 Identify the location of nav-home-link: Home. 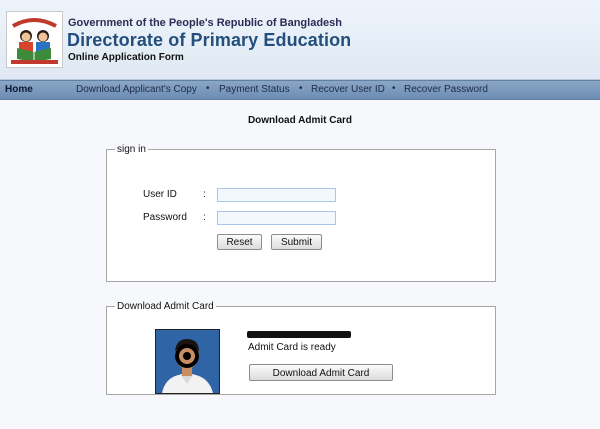
(19, 89).